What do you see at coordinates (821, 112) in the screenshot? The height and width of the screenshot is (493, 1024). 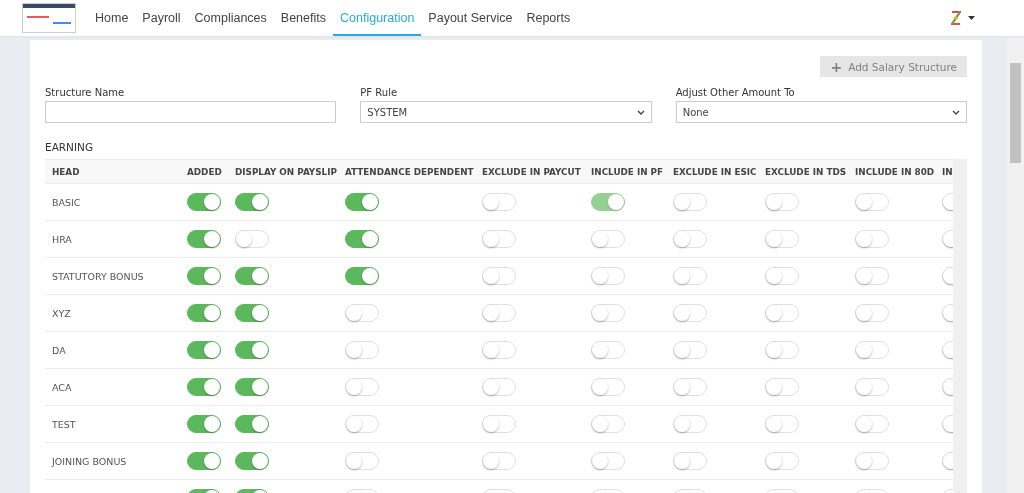 I see `adjust-amount-dropdown: None` at bounding box center [821, 112].